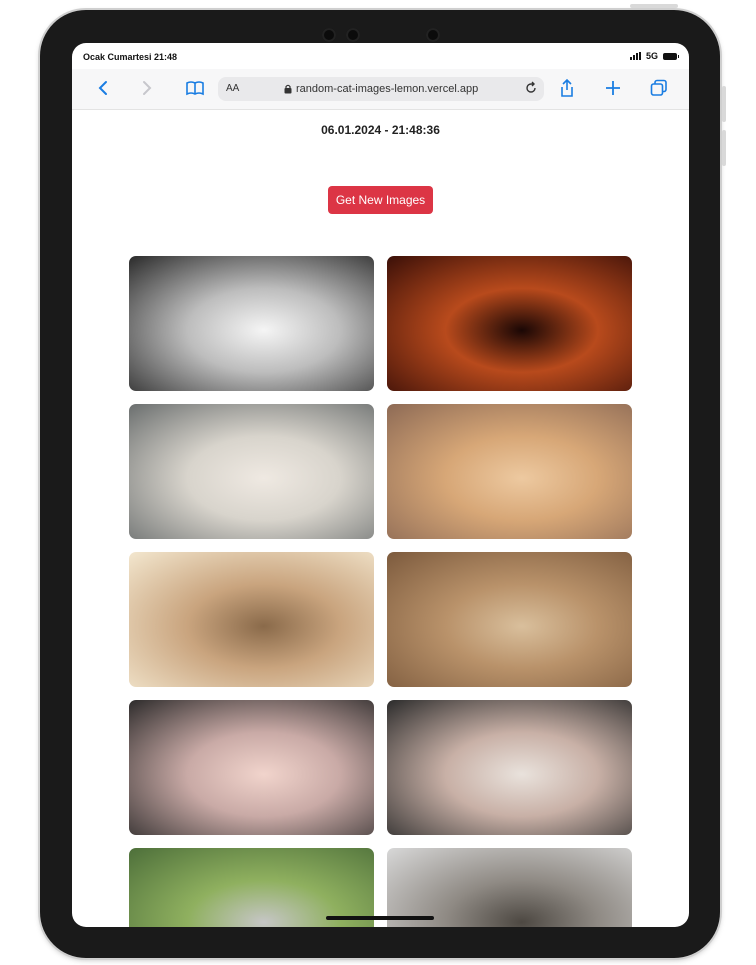 The image size is (756, 965). Describe the element at coordinates (567, 88) in the screenshot. I see `share-icon` at that location.